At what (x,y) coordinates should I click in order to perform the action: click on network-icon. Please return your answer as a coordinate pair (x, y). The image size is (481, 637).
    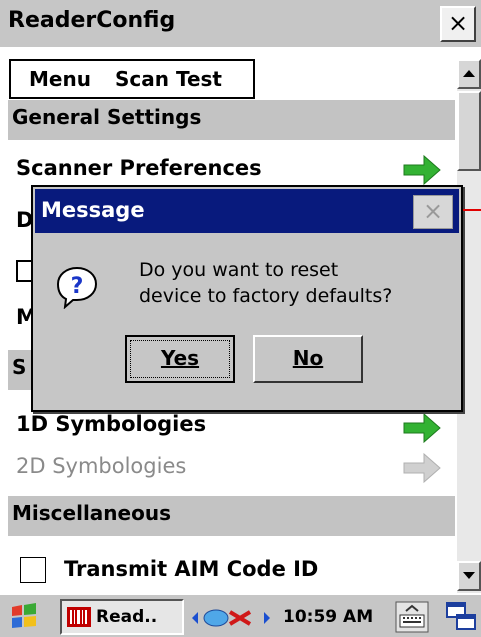
    Looking at the image, I should click on (230, 618).